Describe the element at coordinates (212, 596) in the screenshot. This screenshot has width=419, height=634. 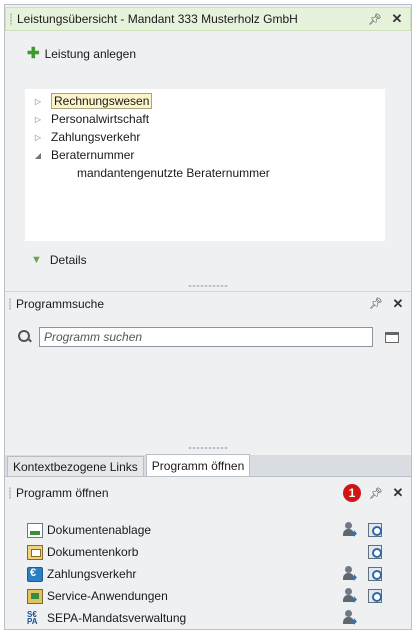
I see `program-item-service-anwendungen: Service-Anwendungen` at that location.